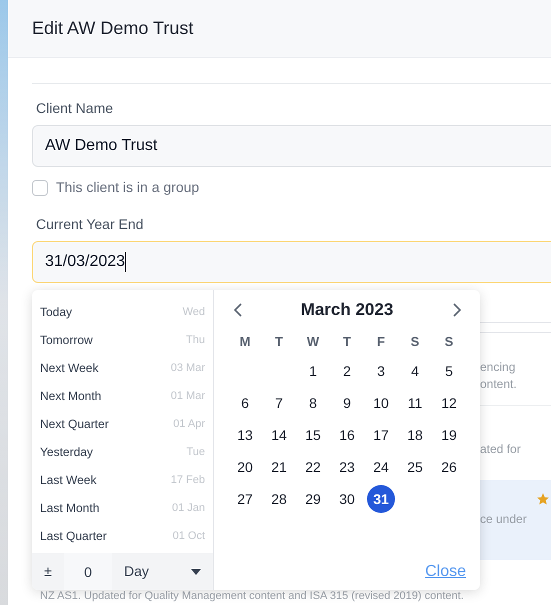 Image resolution: width=551 pixels, height=605 pixels. I want to click on shortcut-item: Last Quarter 01 Oct, so click(122, 536).